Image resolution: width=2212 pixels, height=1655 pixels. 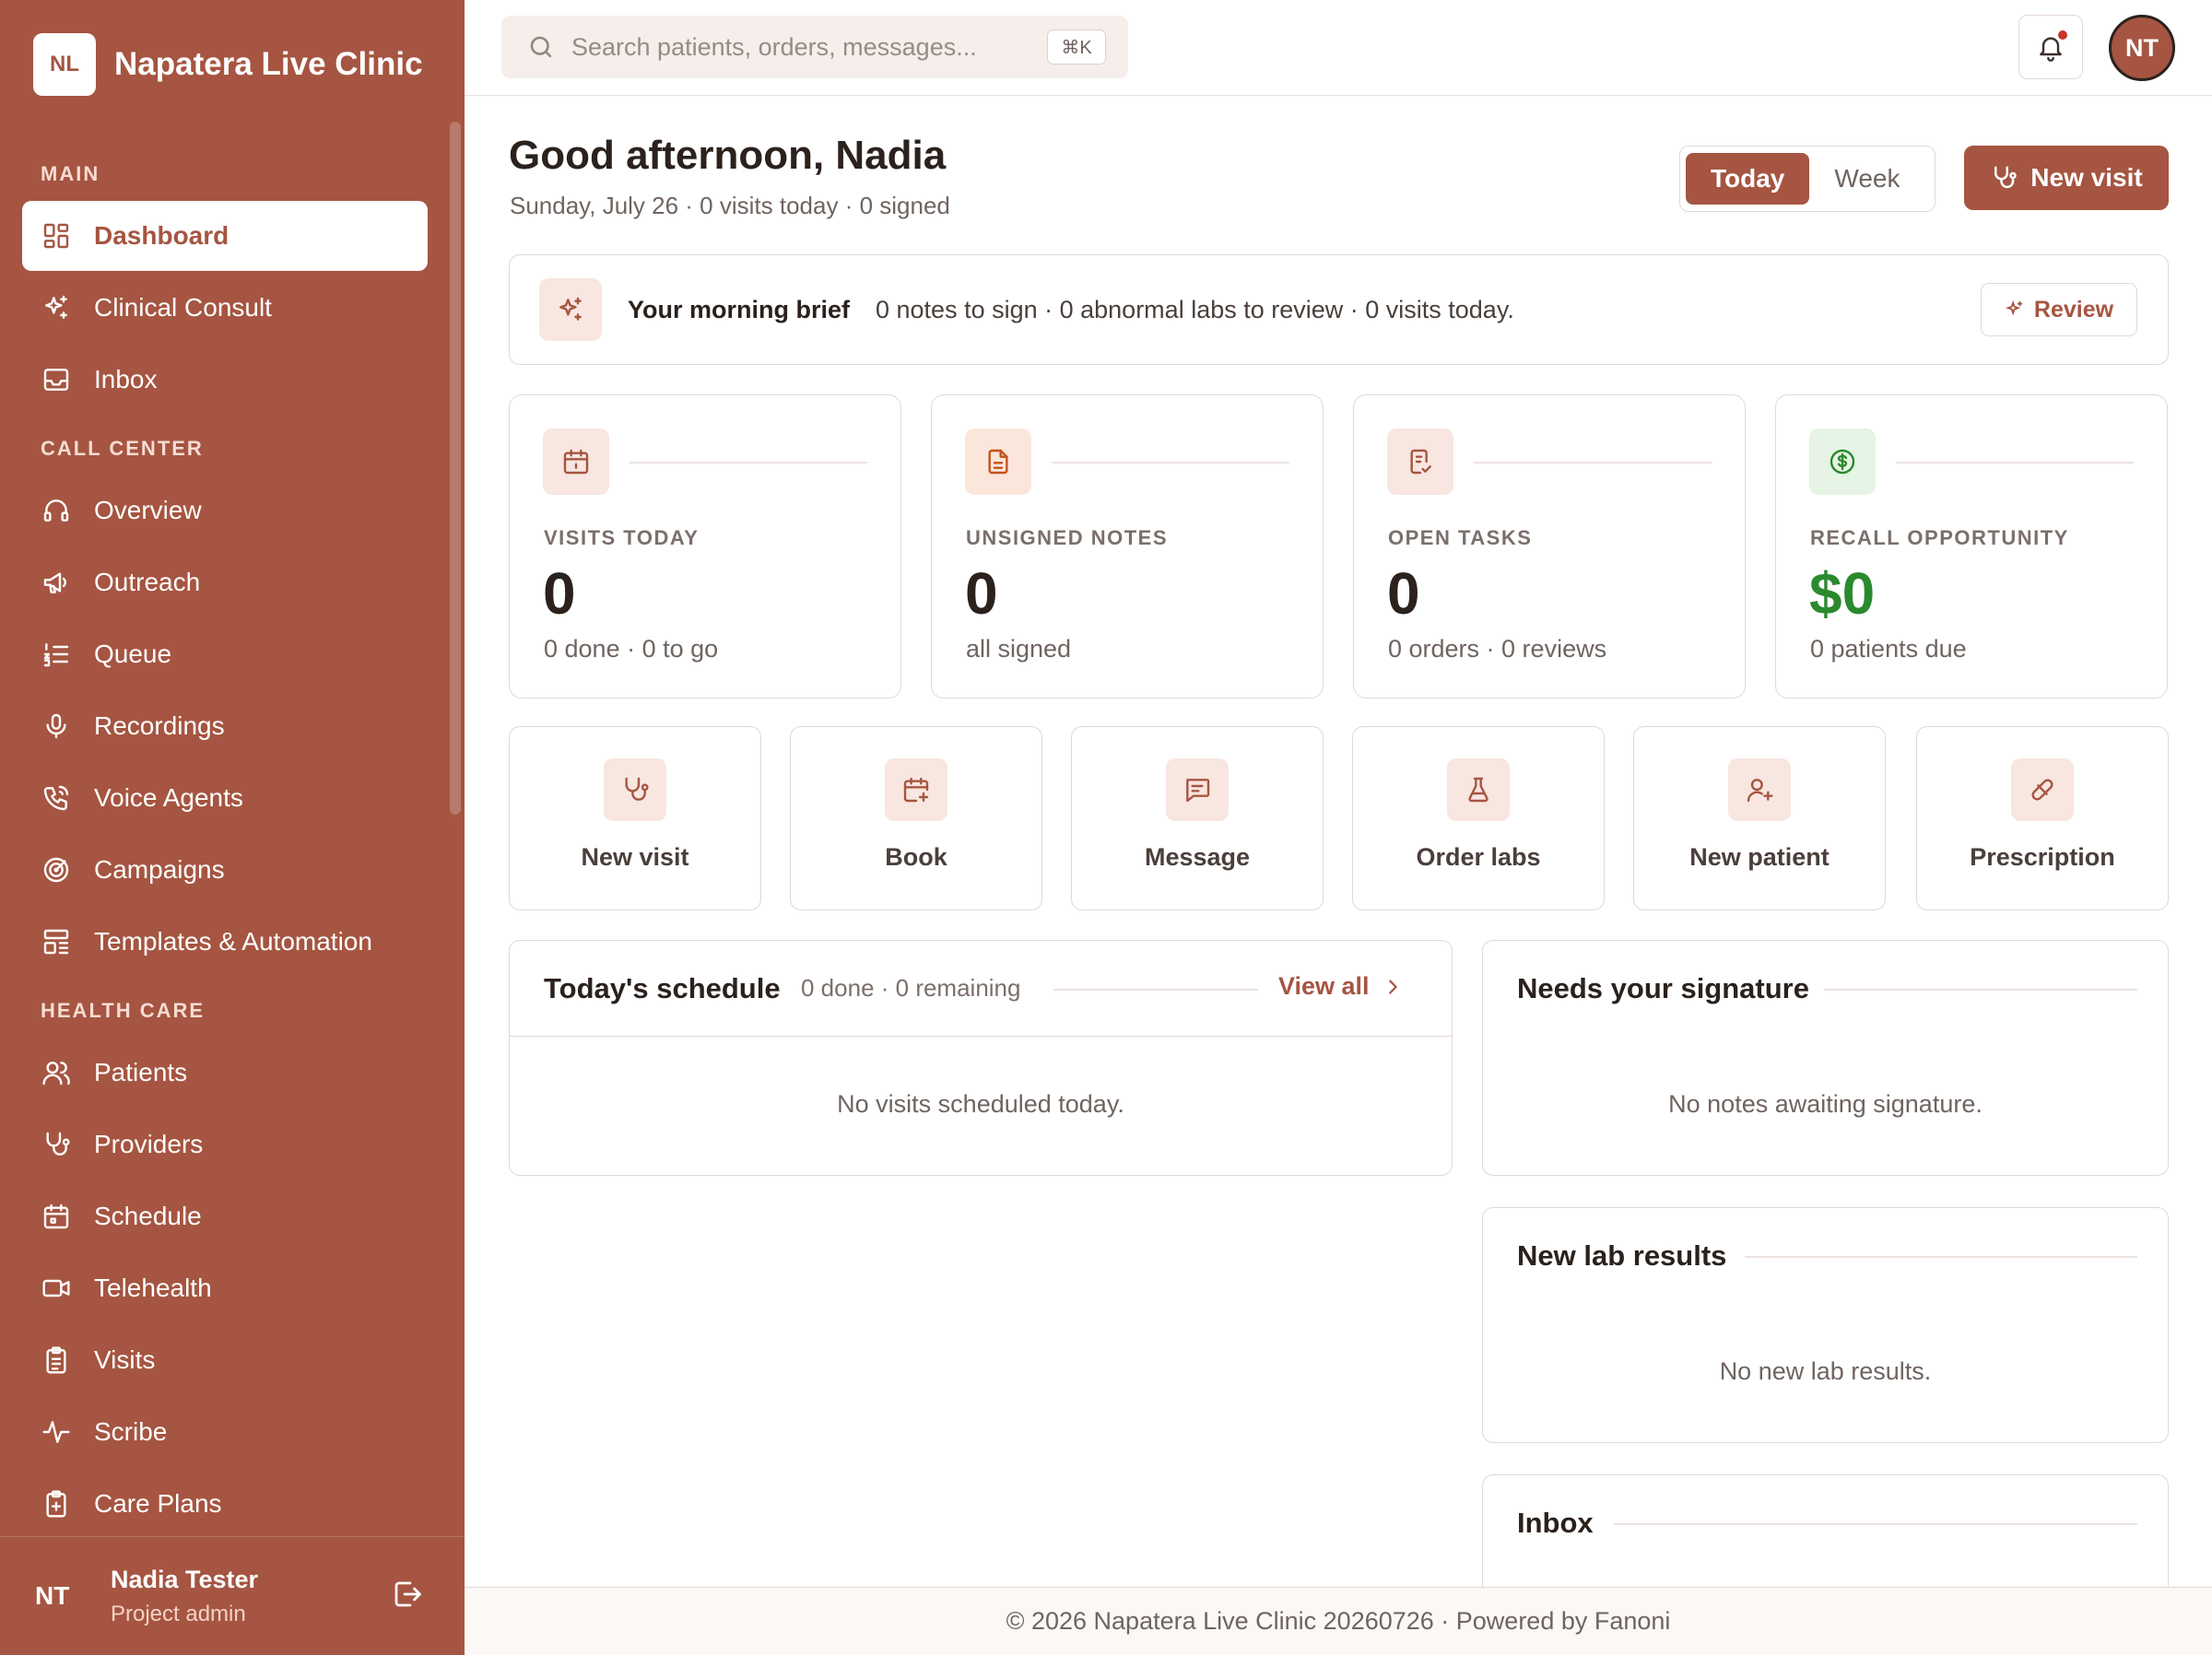 I want to click on sidebar-item-recordings: Recordings, so click(x=225, y=726).